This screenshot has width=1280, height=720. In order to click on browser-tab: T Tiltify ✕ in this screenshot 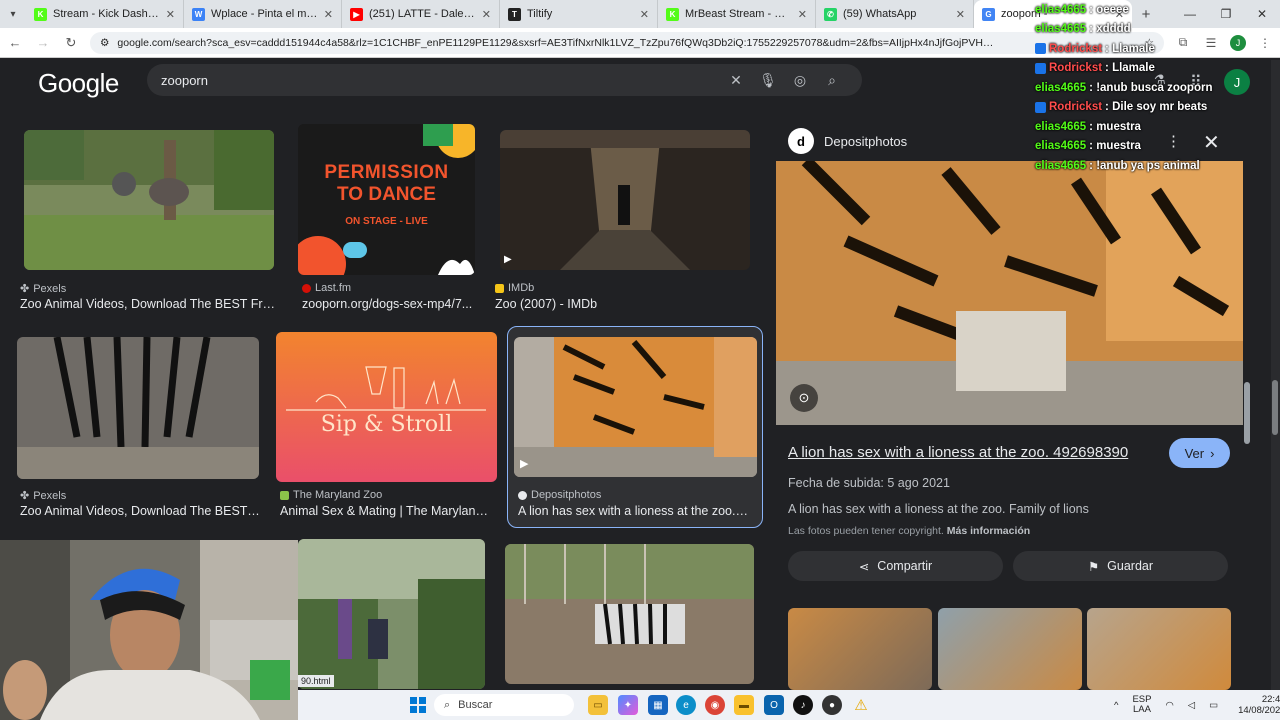, I will do `click(579, 14)`.